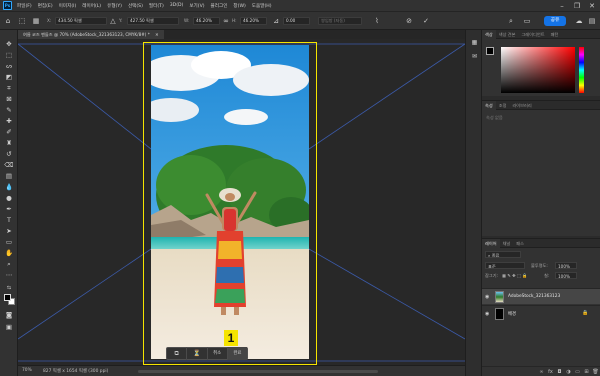  I want to click on maximize-icon: ❐, so click(577, 6).